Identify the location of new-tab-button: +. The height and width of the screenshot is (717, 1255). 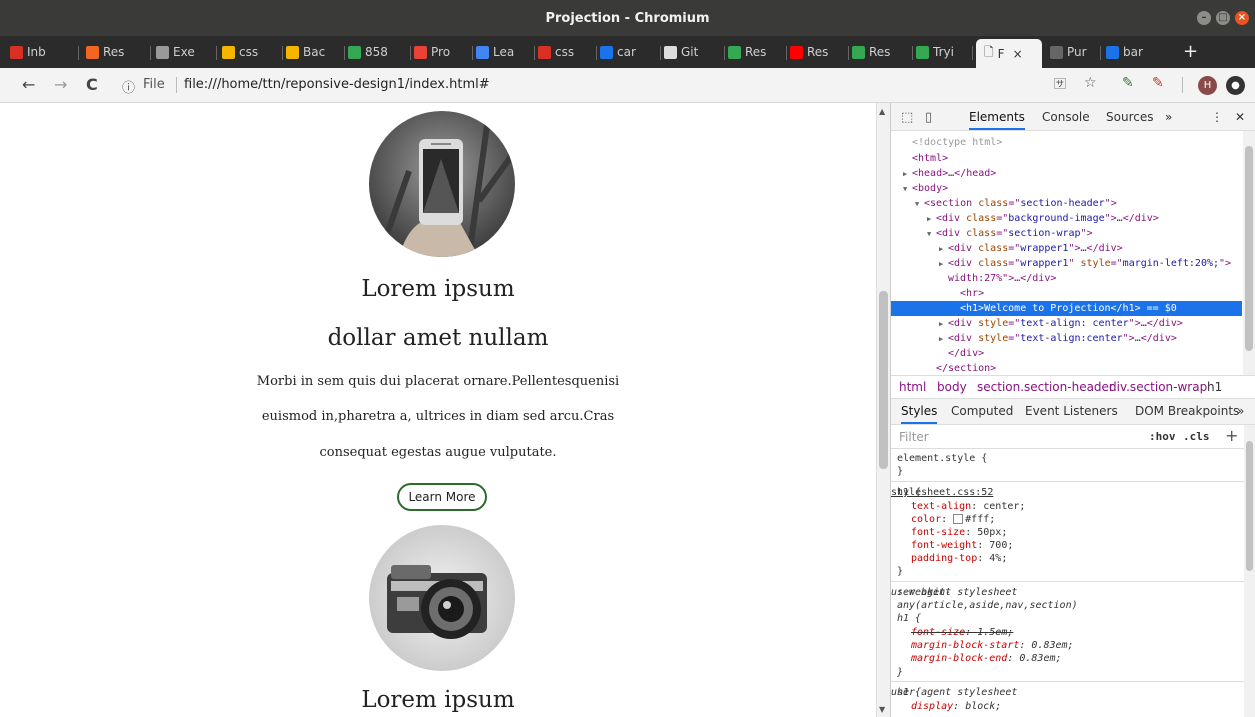
(1190, 52).